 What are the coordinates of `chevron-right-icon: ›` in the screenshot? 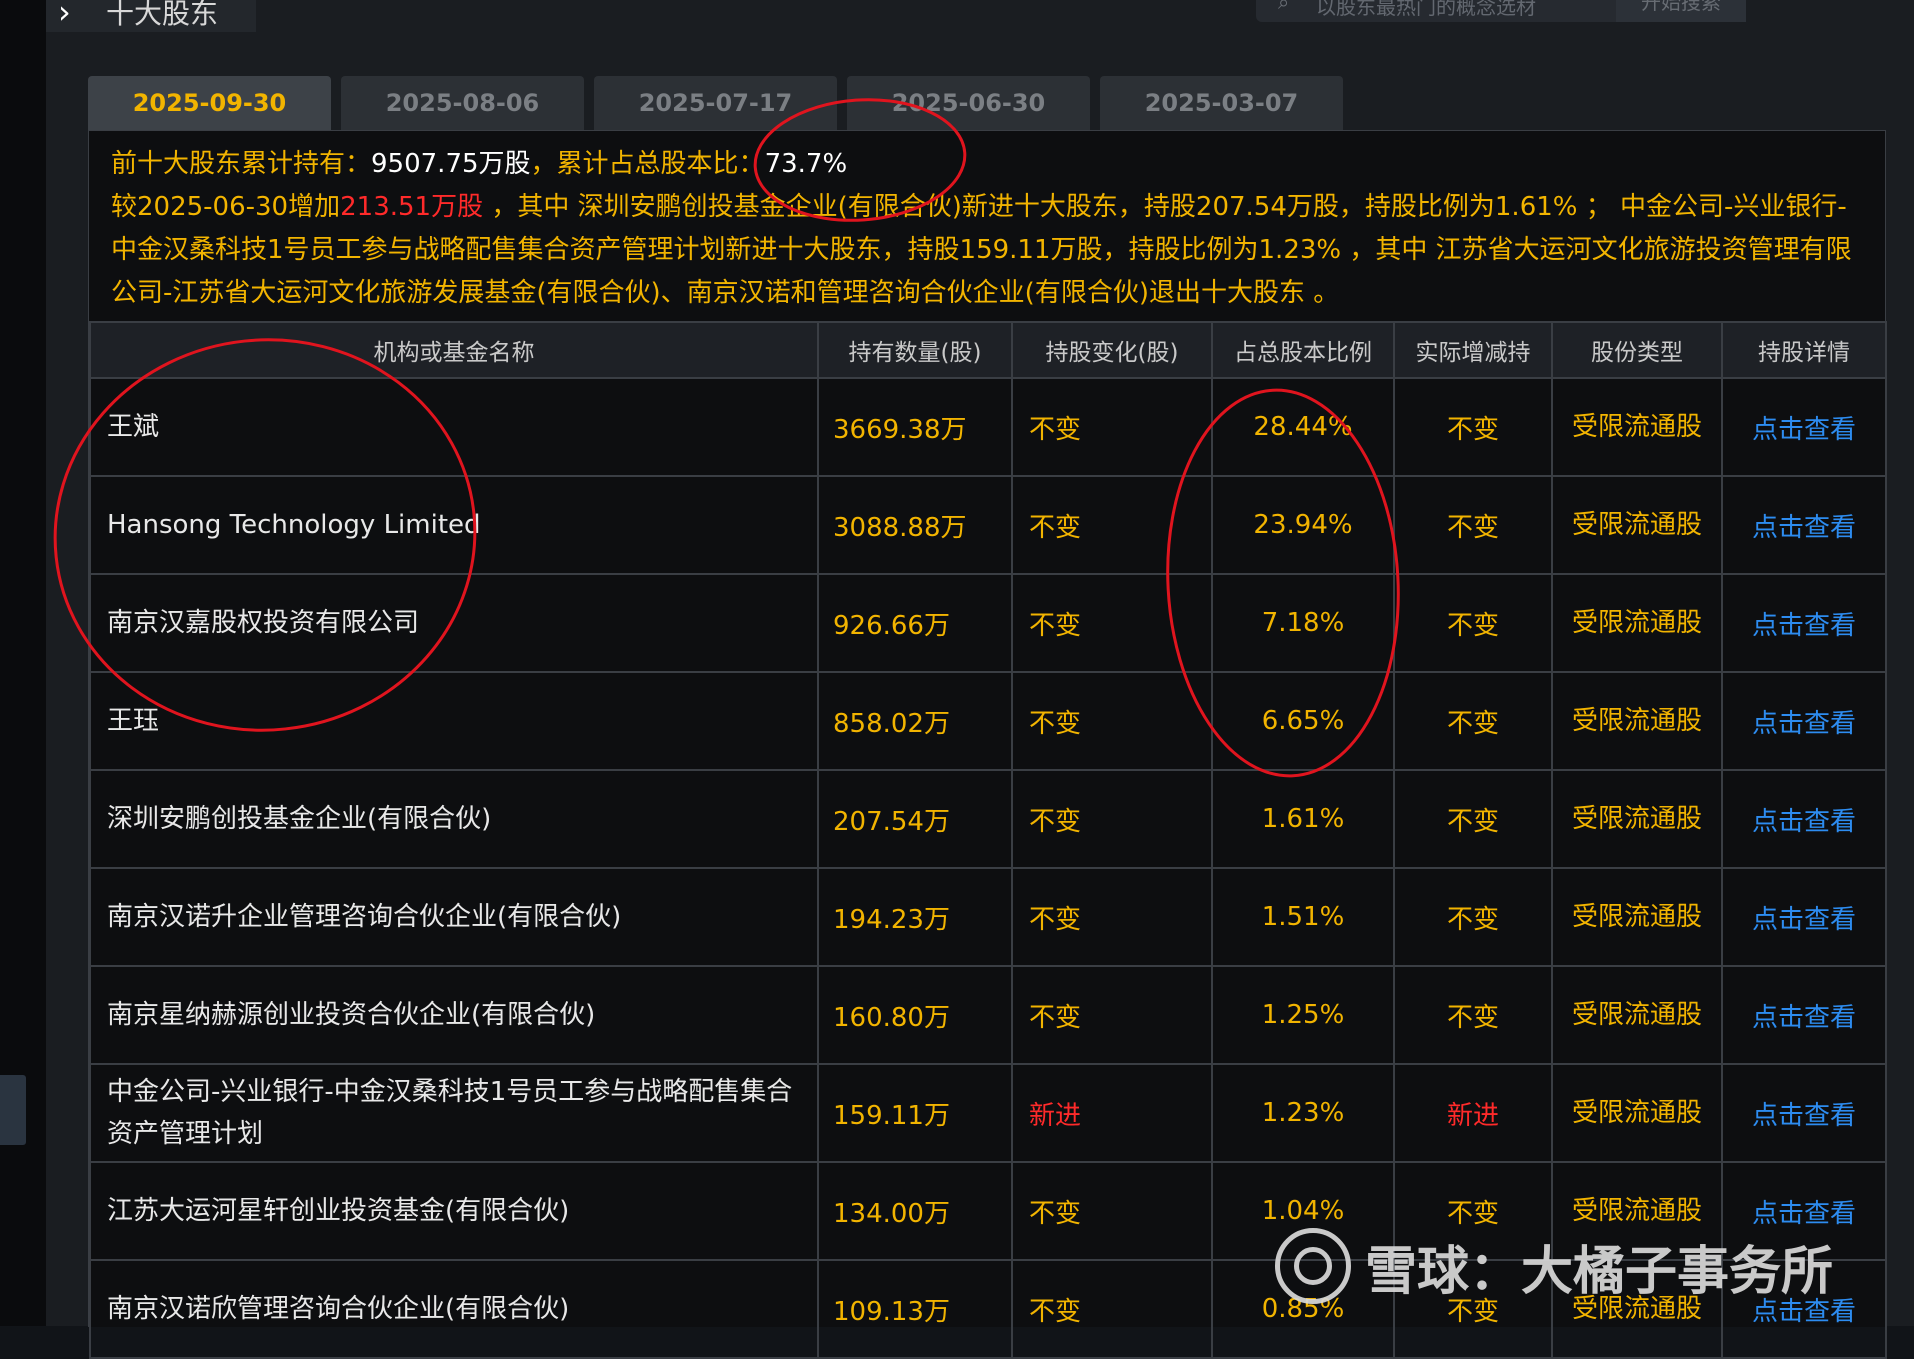 It's located at (64, 15).